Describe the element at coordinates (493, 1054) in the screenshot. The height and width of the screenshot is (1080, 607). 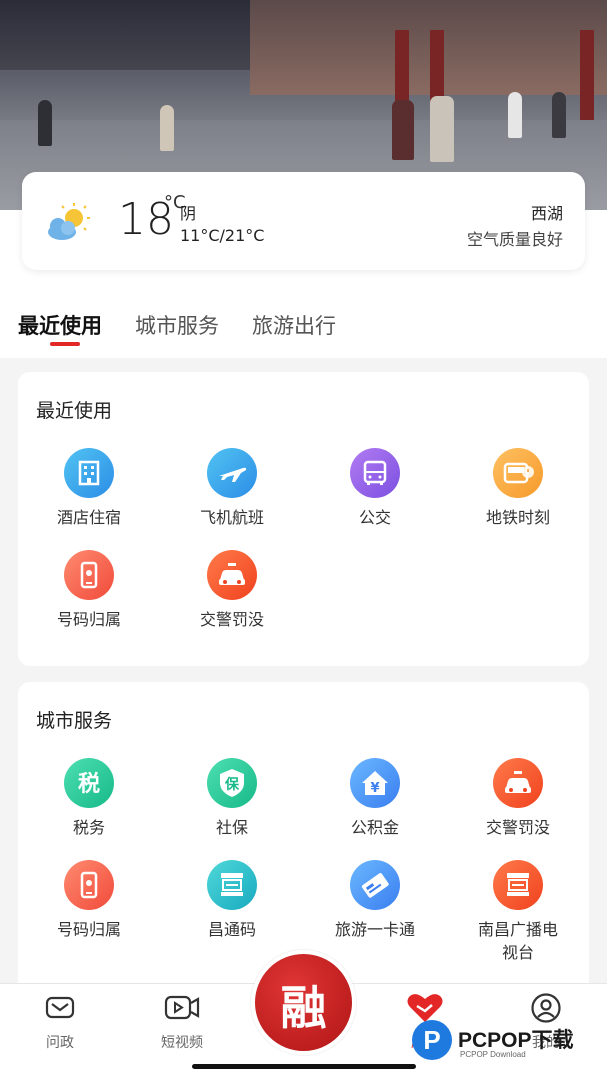
I see `watermark-subtitle: PCPOP Download` at that location.